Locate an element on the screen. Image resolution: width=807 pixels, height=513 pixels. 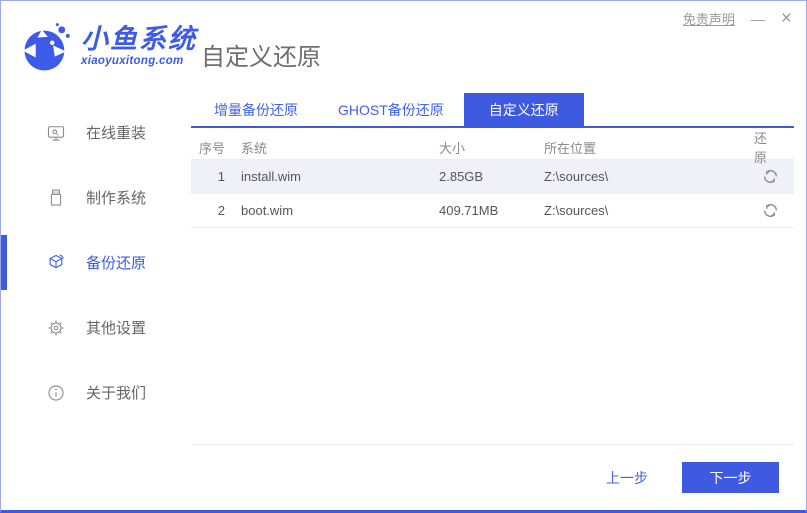
sidebar-item-about-us: 关于我们 is located at coordinates (96, 392).